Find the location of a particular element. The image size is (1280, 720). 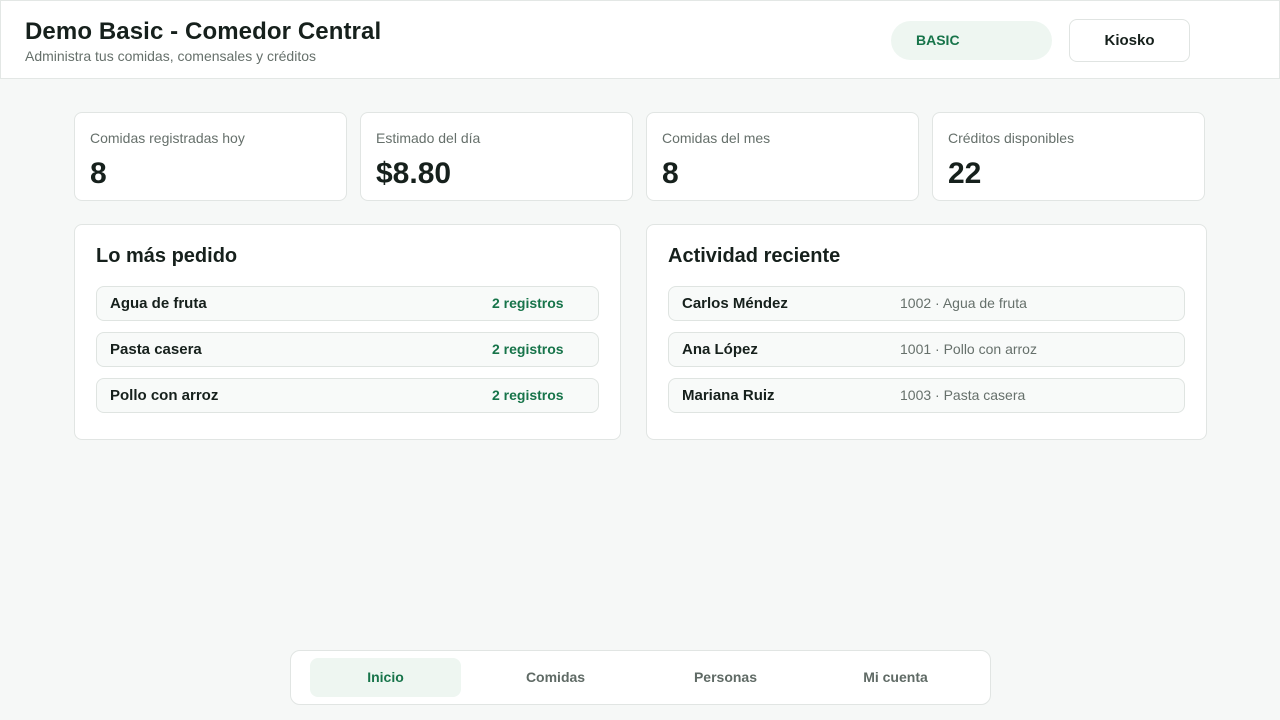

stat-label: Créditos disponibles is located at coordinates (1011, 138).